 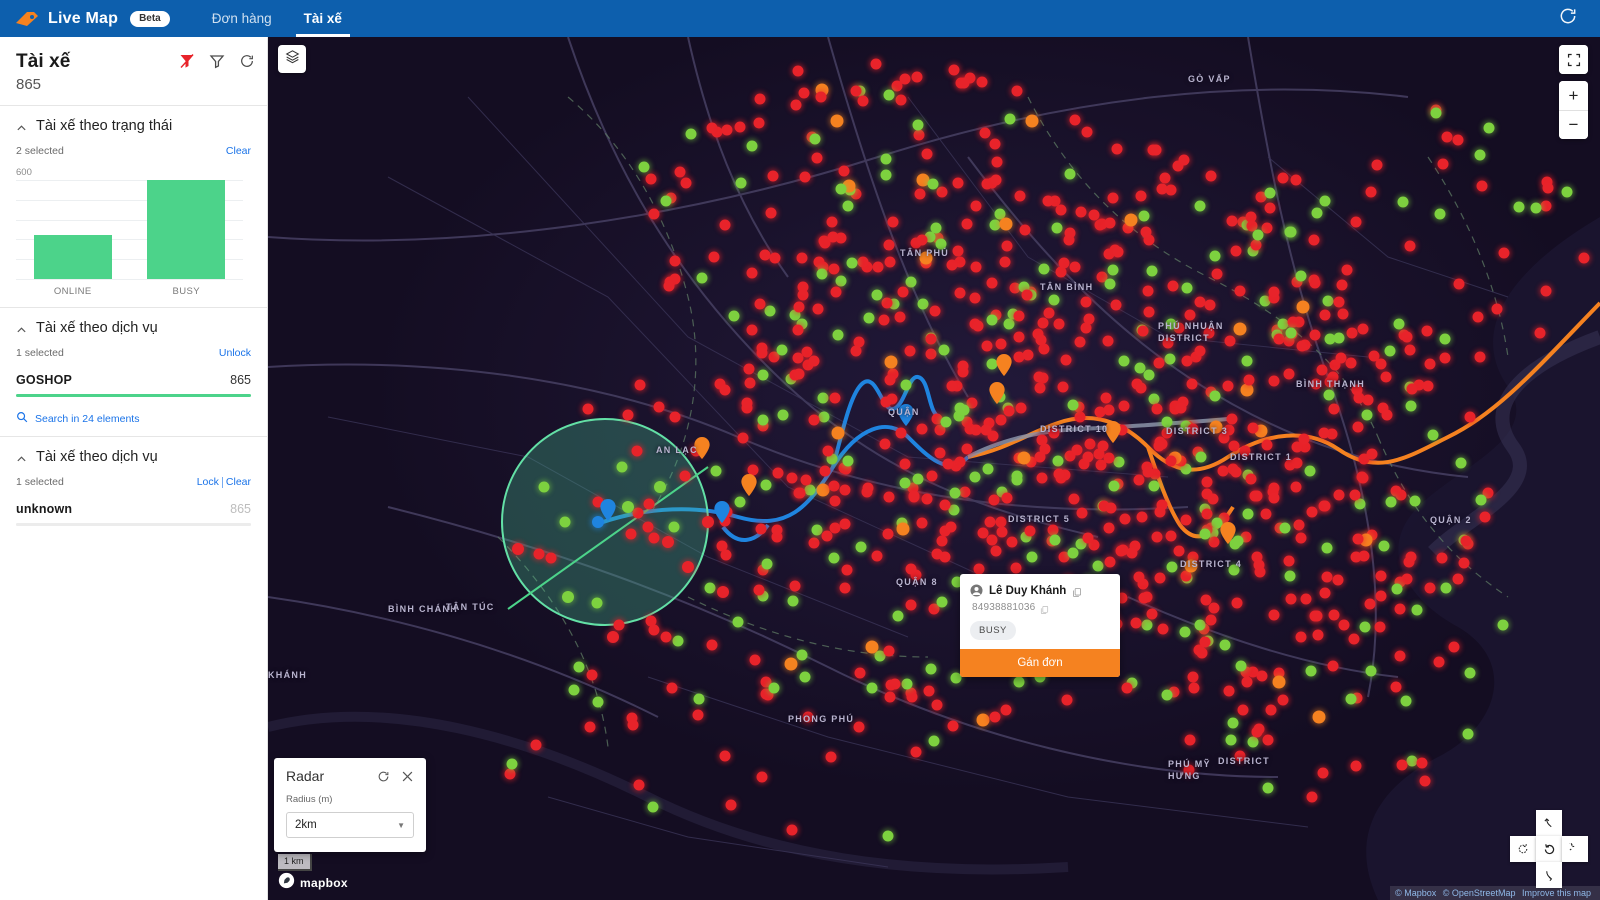 I want to click on chart-bar, so click(x=186, y=229).